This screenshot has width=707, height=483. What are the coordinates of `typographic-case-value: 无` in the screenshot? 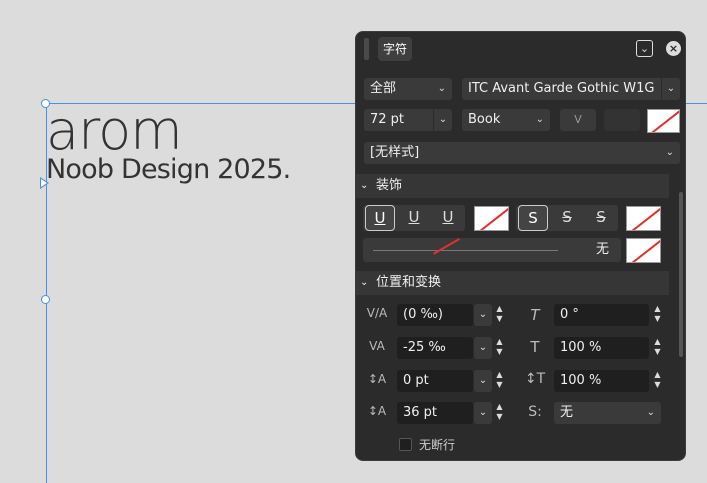 It's located at (567, 412).